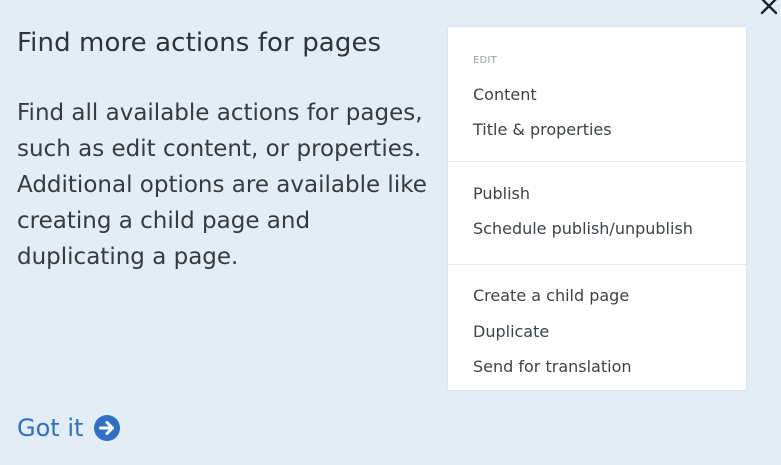  What do you see at coordinates (511, 331) in the screenshot?
I see `menu-item-duplicate: Duplicate` at bounding box center [511, 331].